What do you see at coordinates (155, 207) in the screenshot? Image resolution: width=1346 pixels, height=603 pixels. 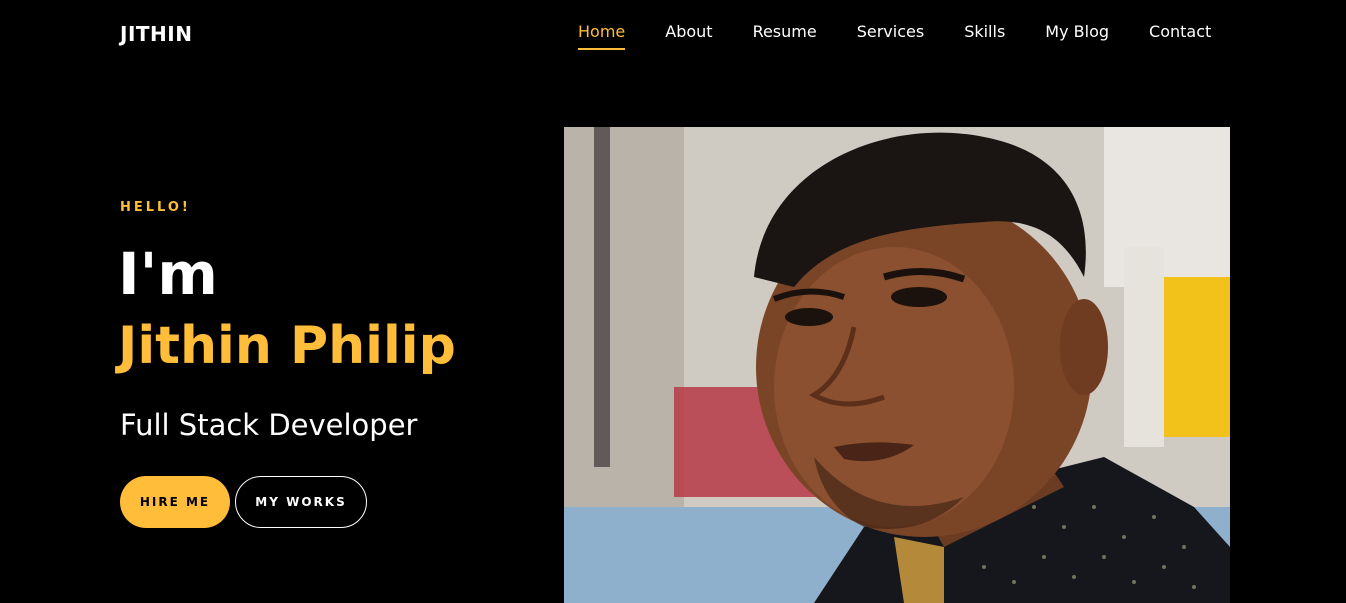 I see `hero-greeting: HELLO!` at bounding box center [155, 207].